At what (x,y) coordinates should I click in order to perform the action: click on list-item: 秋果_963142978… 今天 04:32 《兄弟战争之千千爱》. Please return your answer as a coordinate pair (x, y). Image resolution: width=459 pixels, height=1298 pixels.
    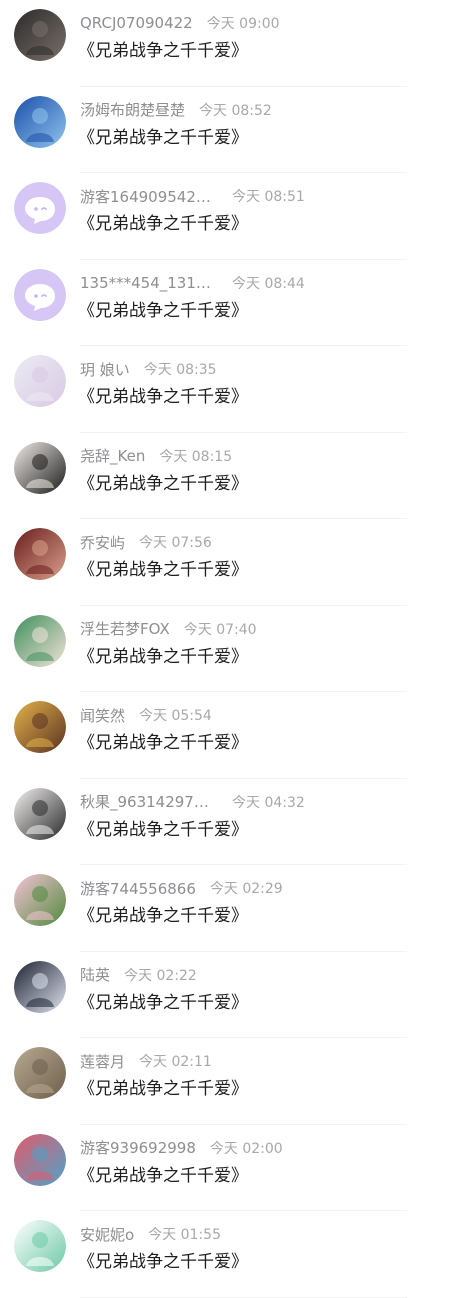
    Looking at the image, I should click on (229, 822).